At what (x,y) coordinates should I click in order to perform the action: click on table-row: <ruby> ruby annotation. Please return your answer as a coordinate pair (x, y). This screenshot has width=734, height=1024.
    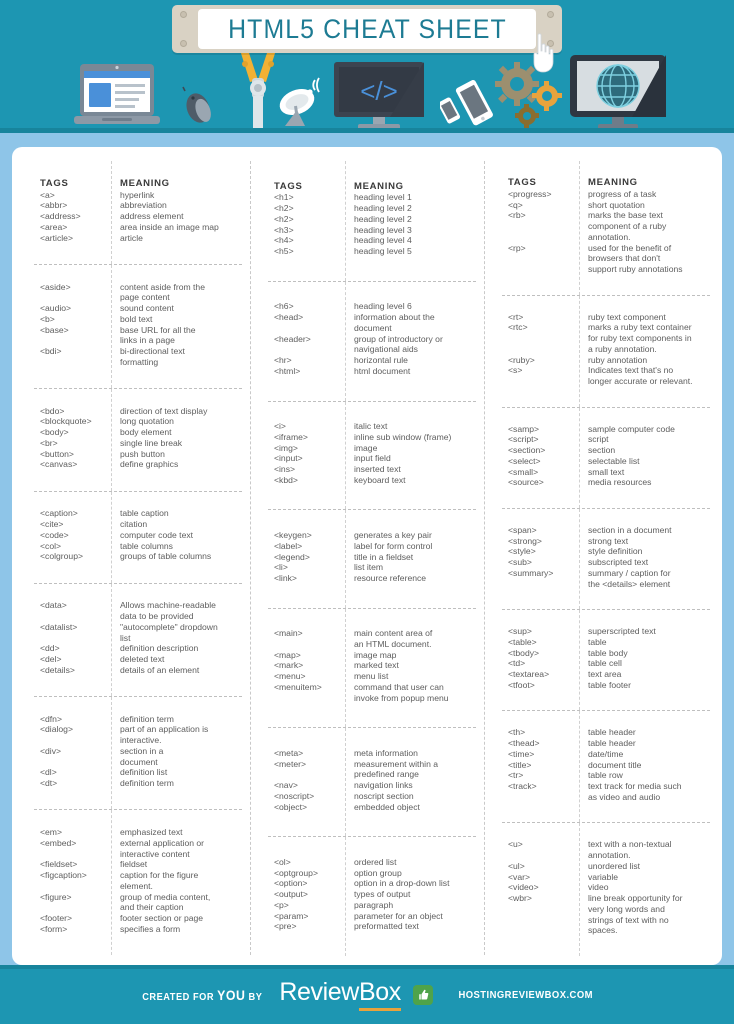
    Looking at the image, I should click on (606, 360).